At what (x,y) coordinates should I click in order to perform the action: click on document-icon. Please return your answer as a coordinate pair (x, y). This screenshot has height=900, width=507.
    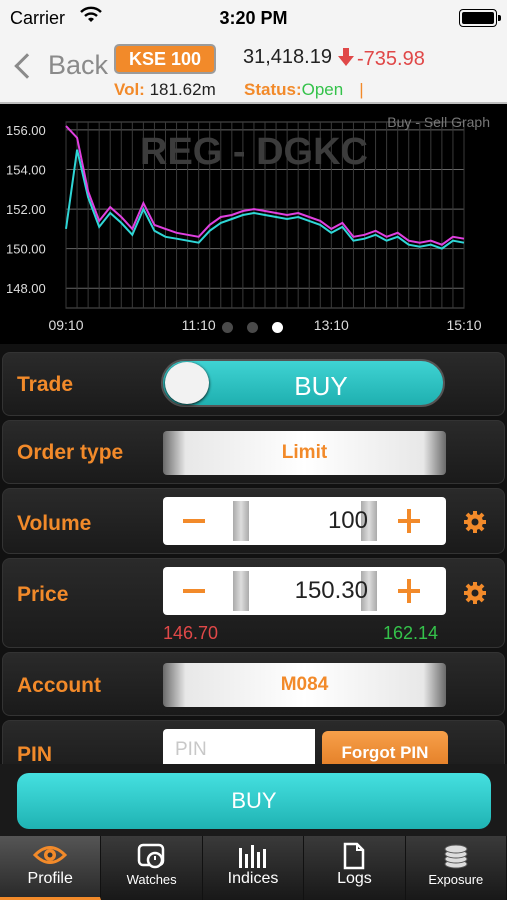
    Looking at the image, I should click on (354, 856).